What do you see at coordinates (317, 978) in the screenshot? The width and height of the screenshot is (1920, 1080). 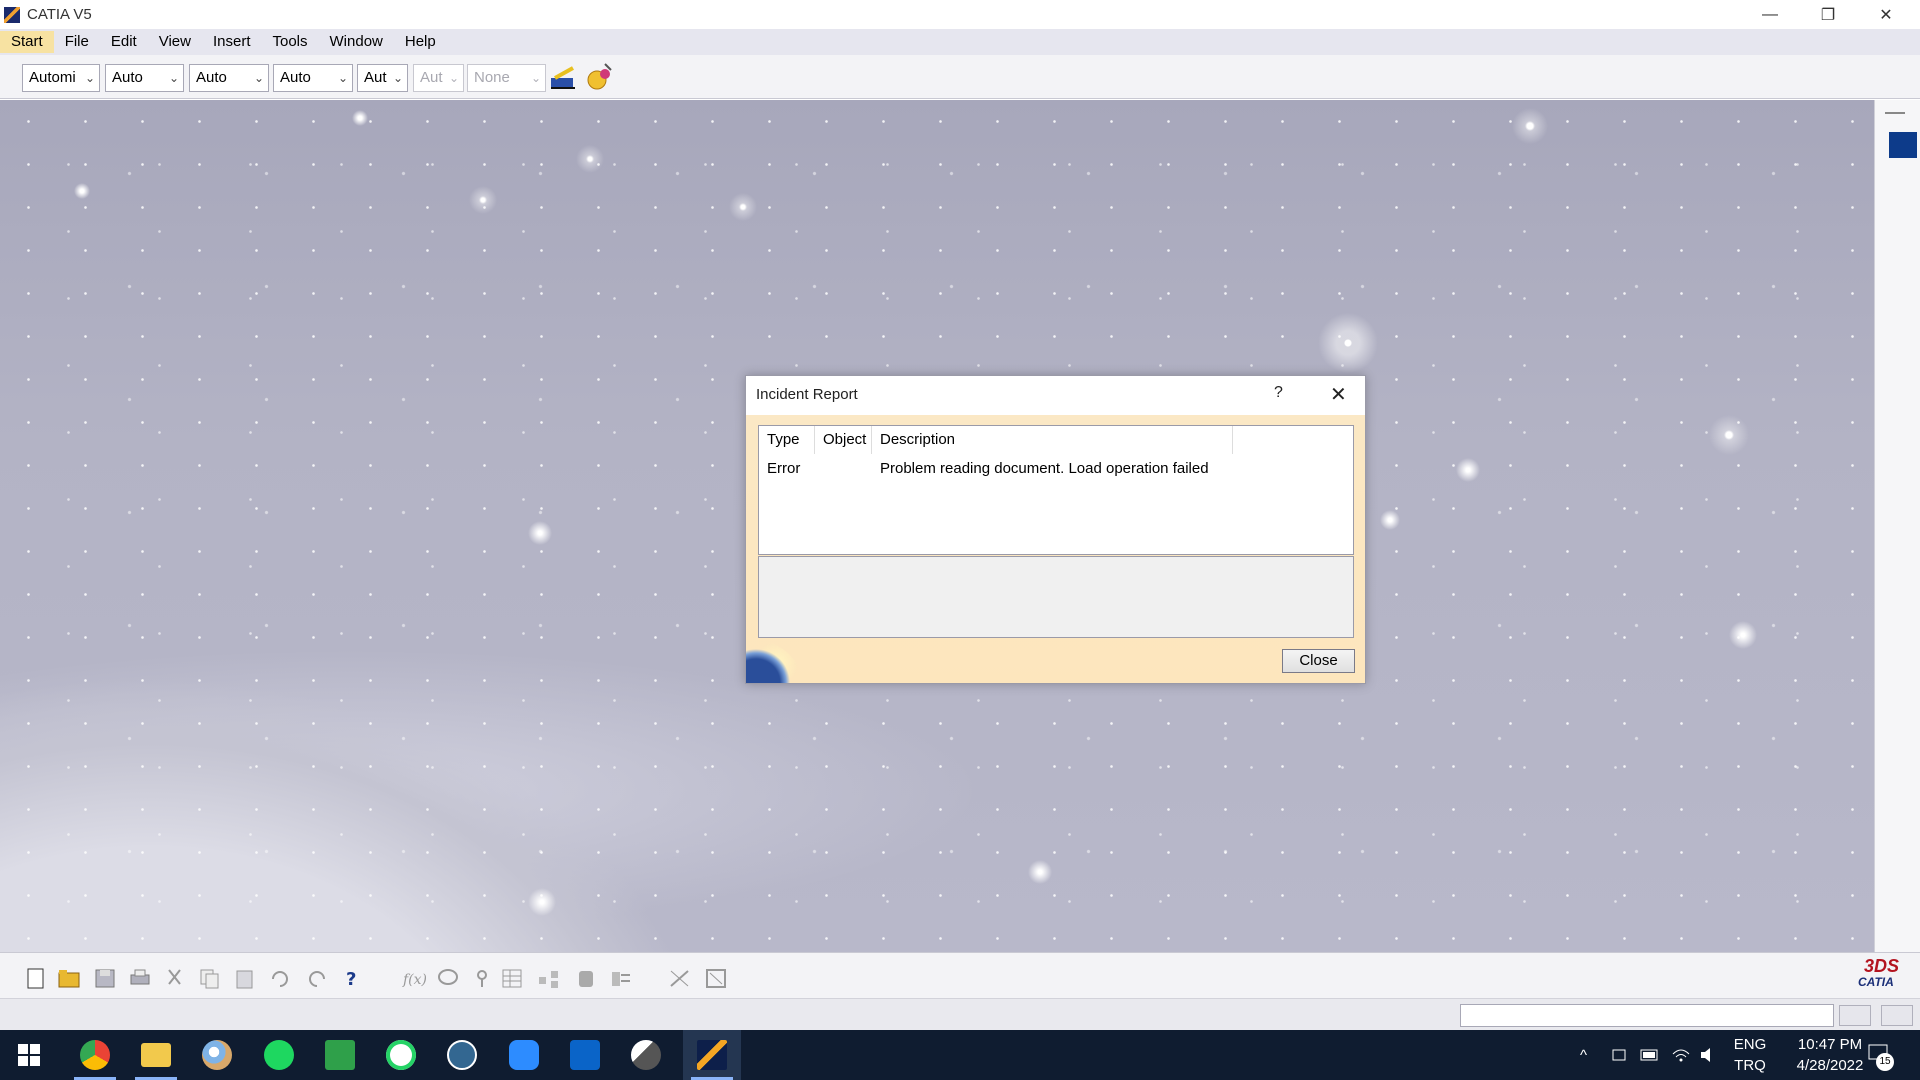 I see `redo-icon` at bounding box center [317, 978].